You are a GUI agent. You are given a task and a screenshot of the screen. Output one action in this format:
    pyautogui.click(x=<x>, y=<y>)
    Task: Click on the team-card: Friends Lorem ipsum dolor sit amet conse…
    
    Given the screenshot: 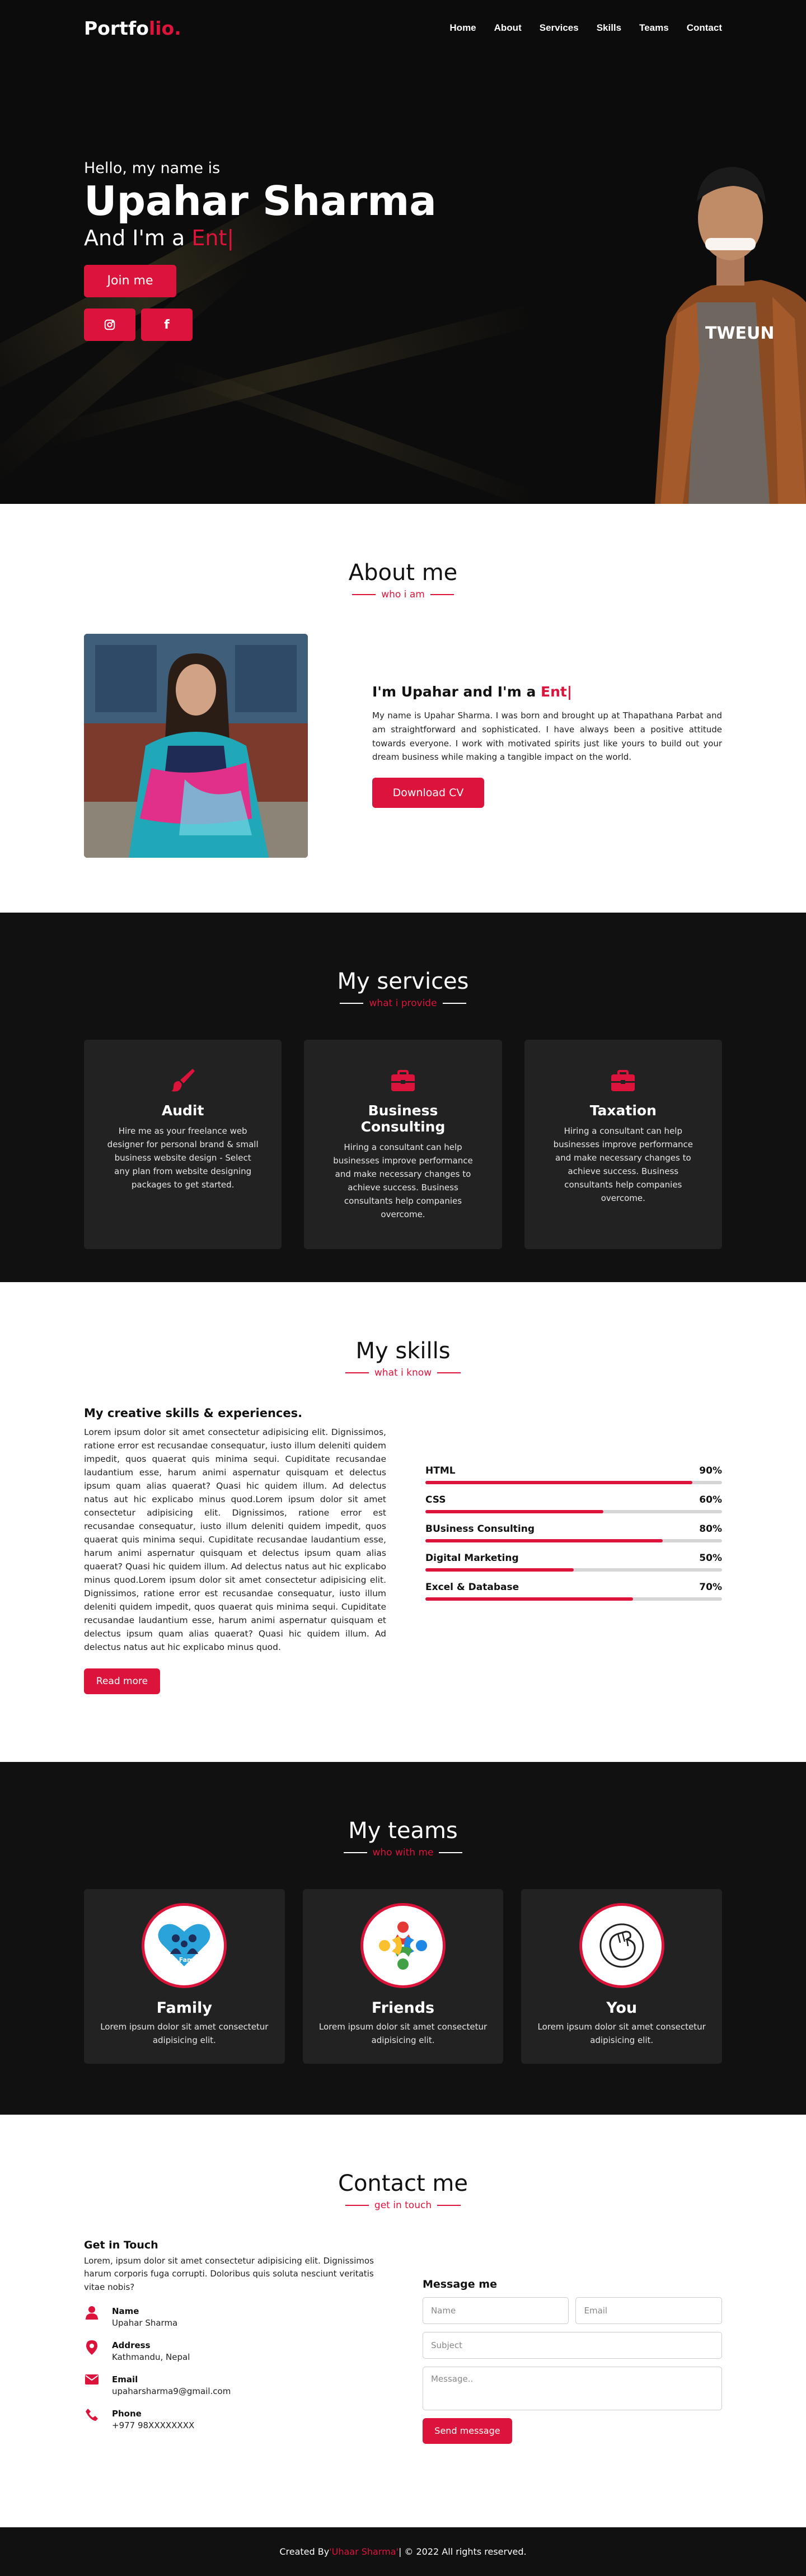 What is the action you would take?
    pyautogui.click(x=403, y=1976)
    